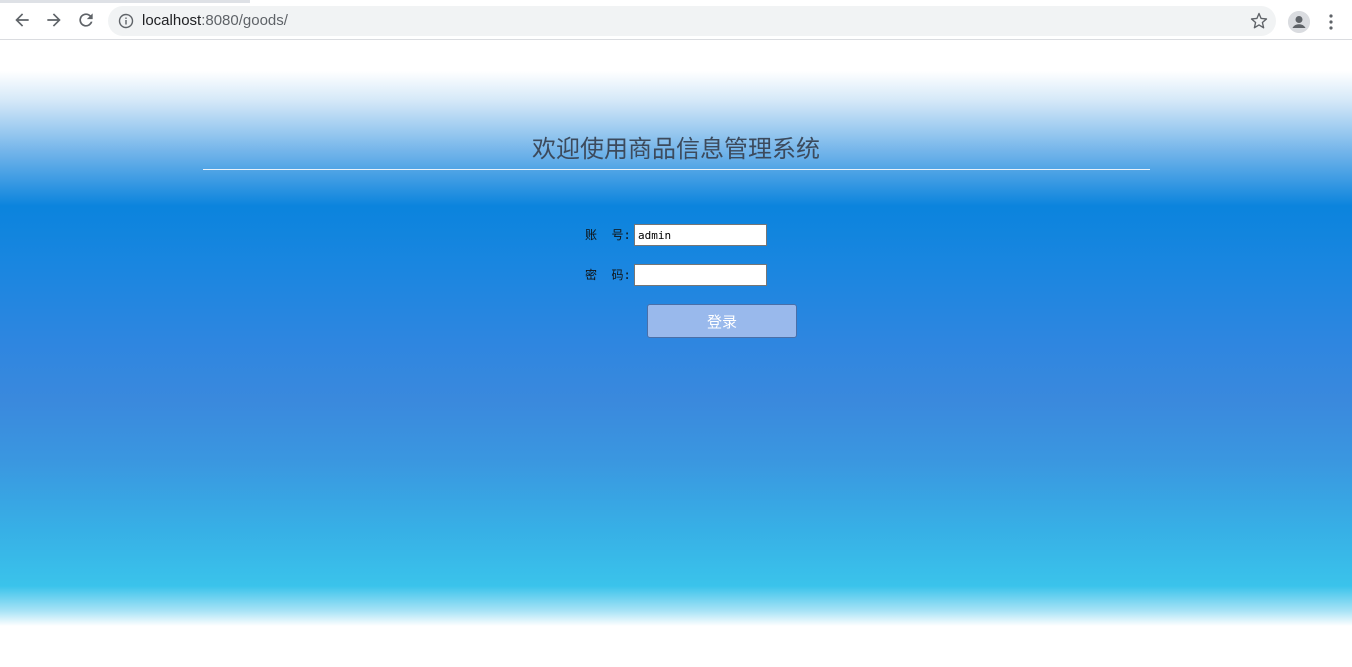 The width and height of the screenshot is (1352, 667). I want to click on info-icon, so click(126, 21).